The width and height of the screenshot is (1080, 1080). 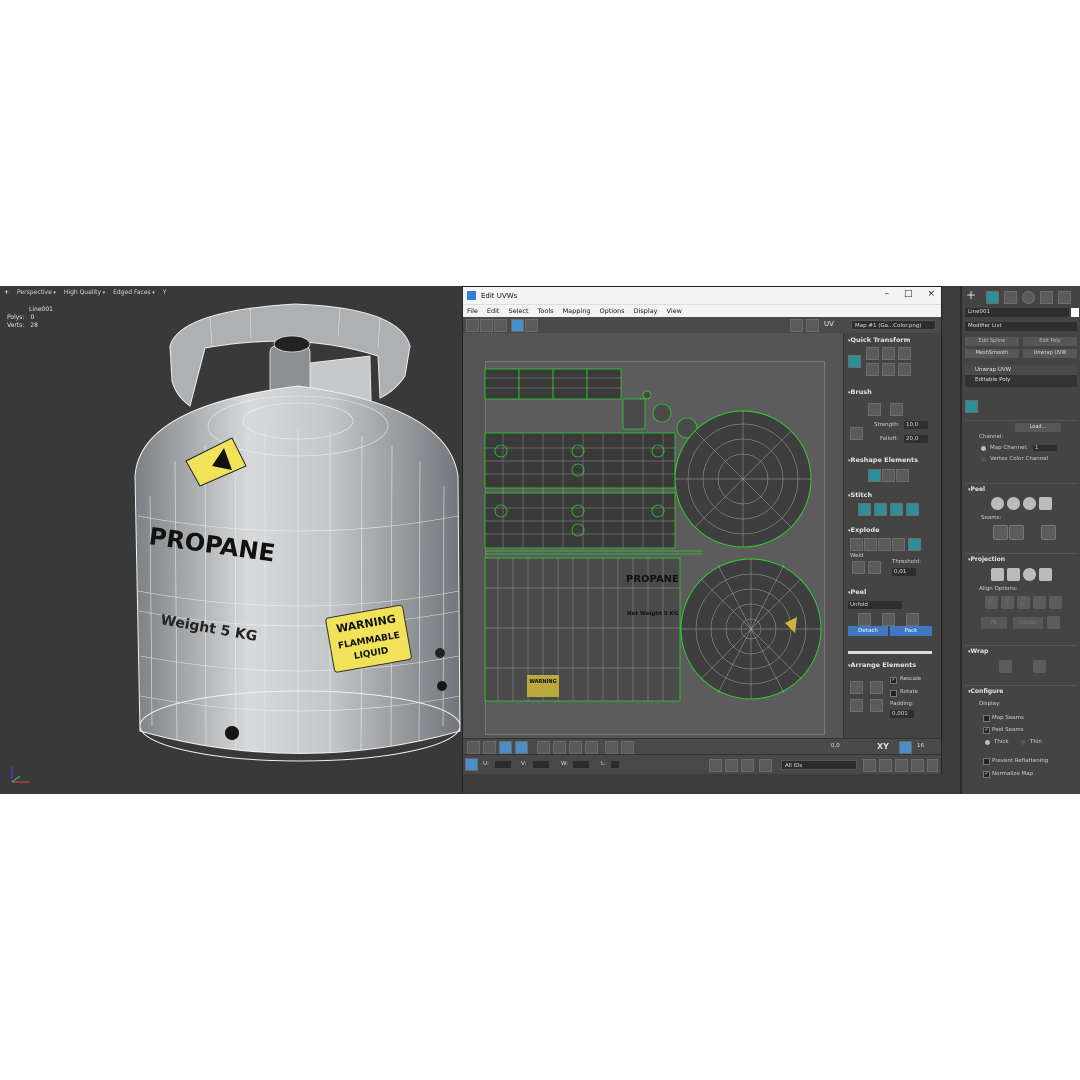 What do you see at coordinates (864, 509) in the screenshot?
I see `stitch-source-icon` at bounding box center [864, 509].